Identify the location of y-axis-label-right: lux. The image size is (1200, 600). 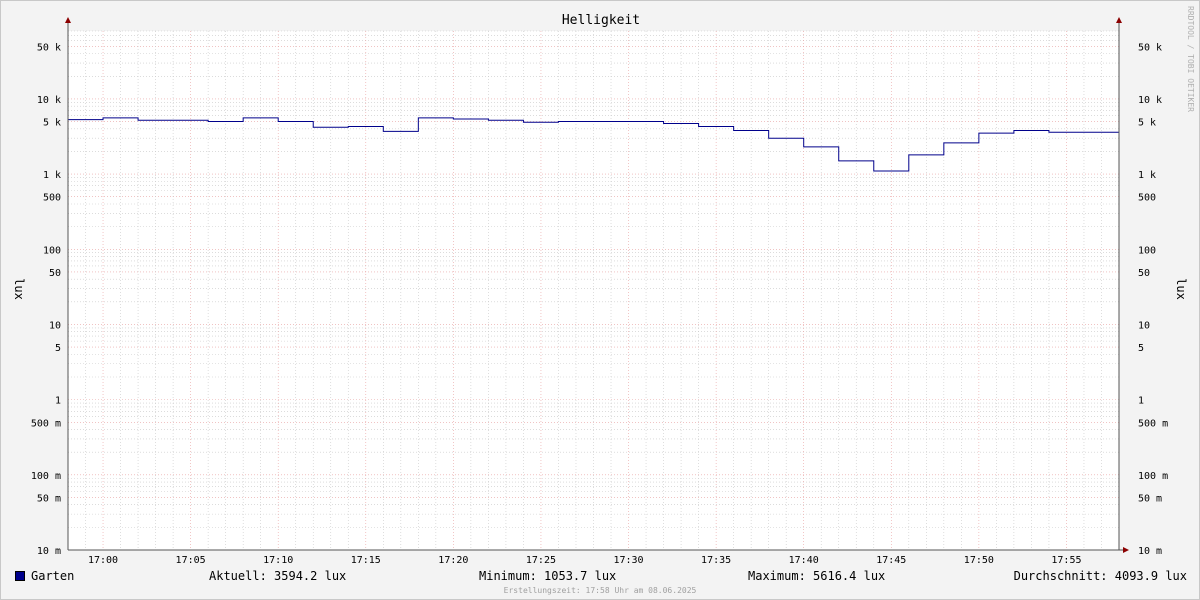
(1181, 289).